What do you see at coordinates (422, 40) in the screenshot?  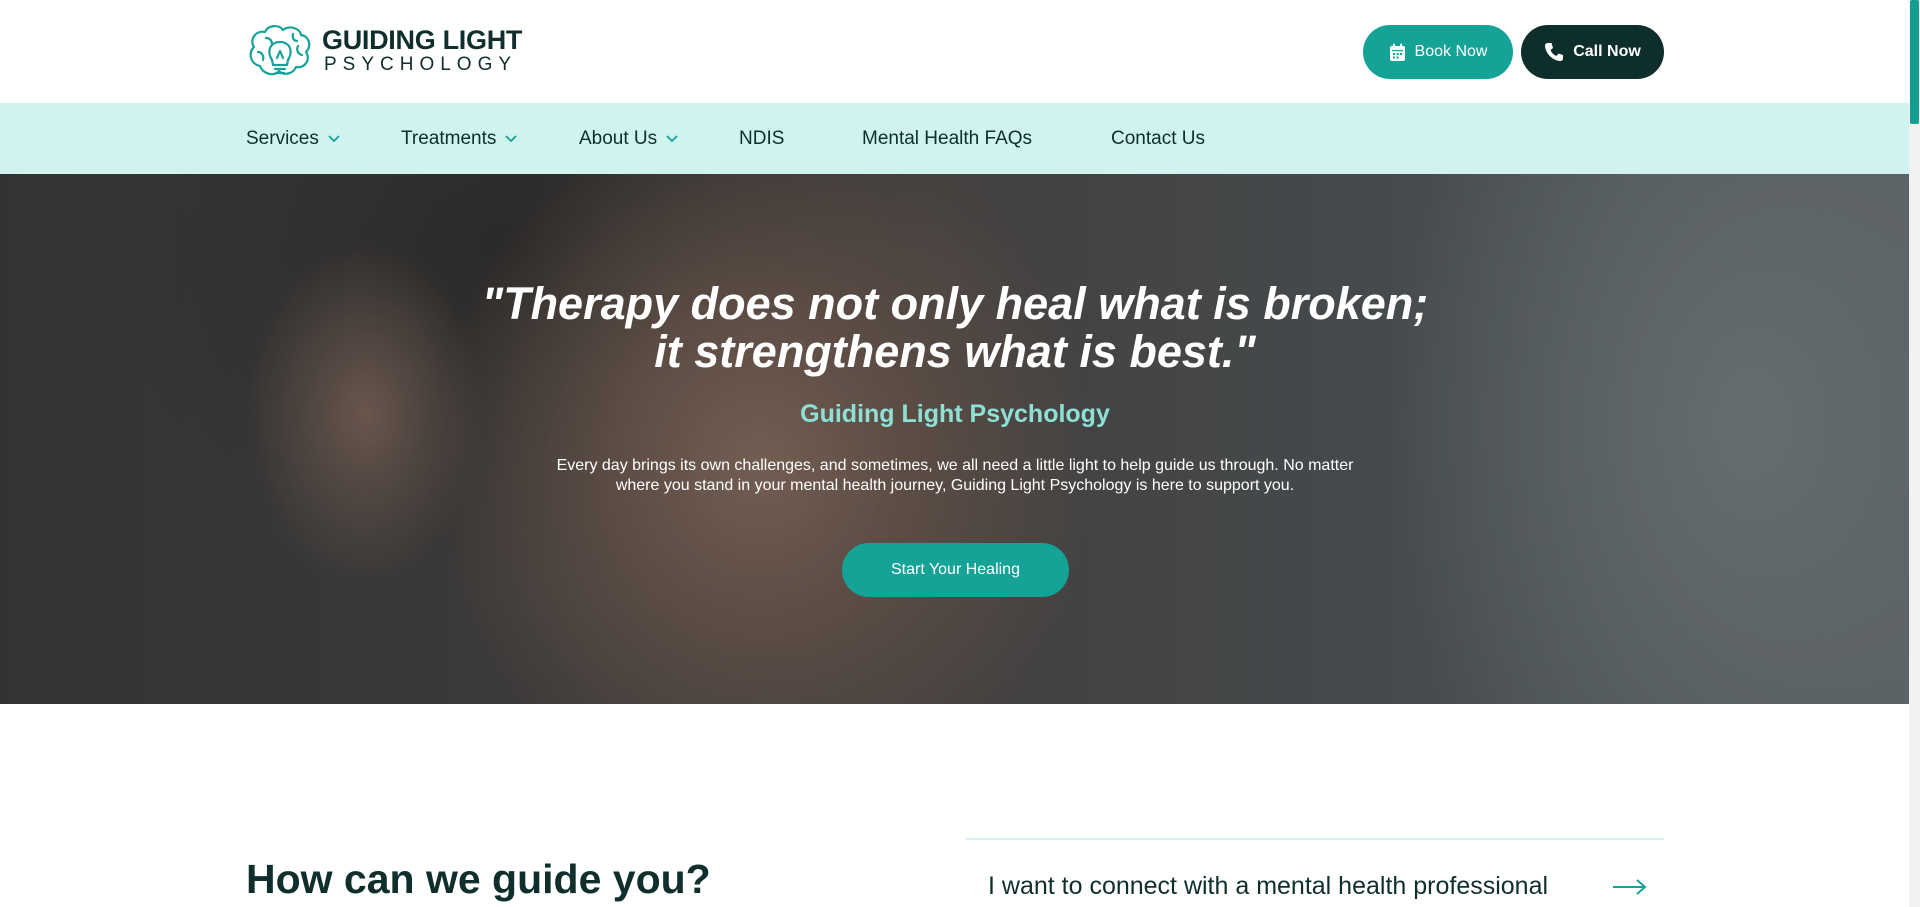 I see `logo-title: GUIDING LIGHT` at bounding box center [422, 40].